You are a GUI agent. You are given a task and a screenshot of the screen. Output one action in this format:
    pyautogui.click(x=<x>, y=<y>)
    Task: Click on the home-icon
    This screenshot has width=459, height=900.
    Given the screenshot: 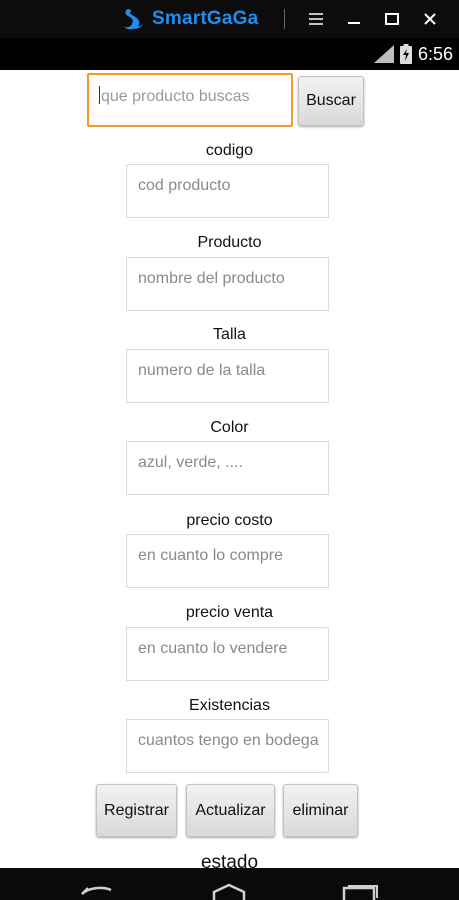 What is the action you would take?
    pyautogui.click(x=229, y=891)
    